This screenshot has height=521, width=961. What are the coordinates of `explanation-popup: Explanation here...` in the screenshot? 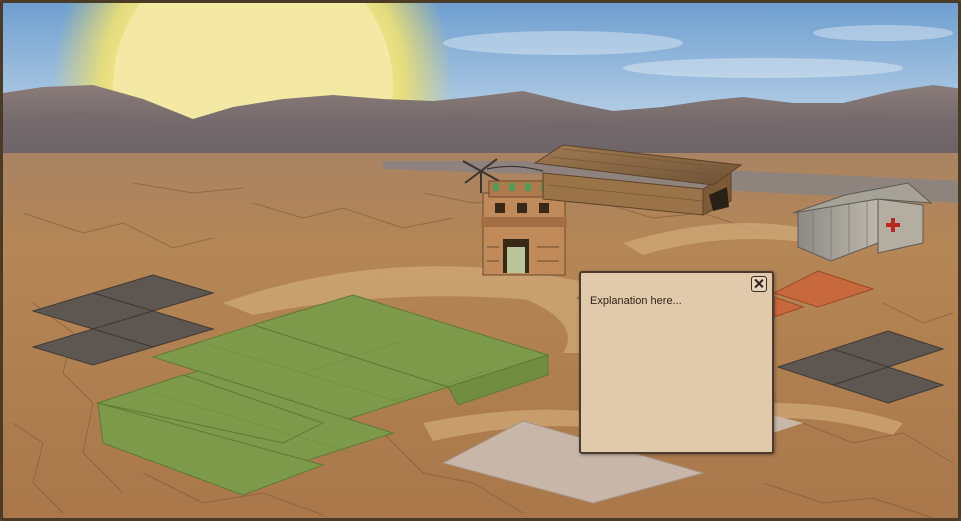 It's located at (676, 362).